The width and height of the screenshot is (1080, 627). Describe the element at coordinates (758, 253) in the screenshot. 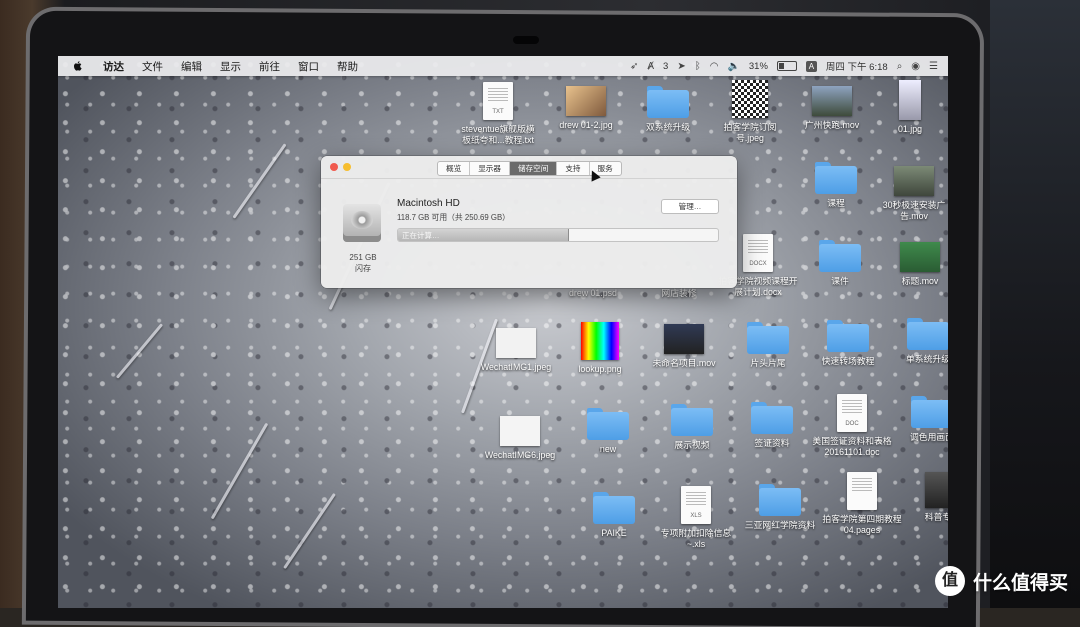

I see `document-icon: DOCX` at that location.